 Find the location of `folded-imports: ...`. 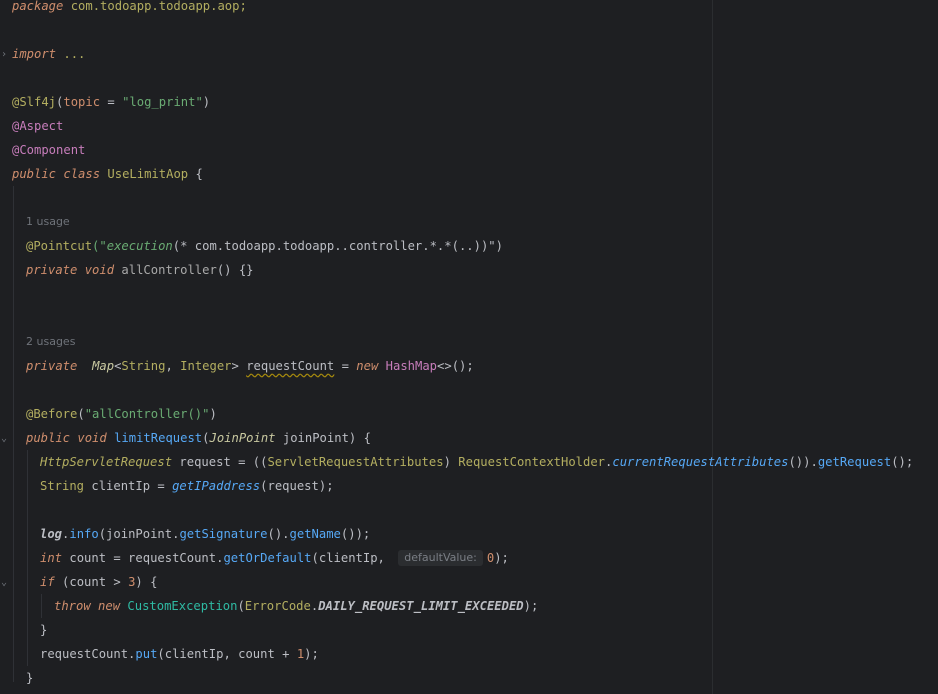

folded-imports: ... is located at coordinates (70, 54).